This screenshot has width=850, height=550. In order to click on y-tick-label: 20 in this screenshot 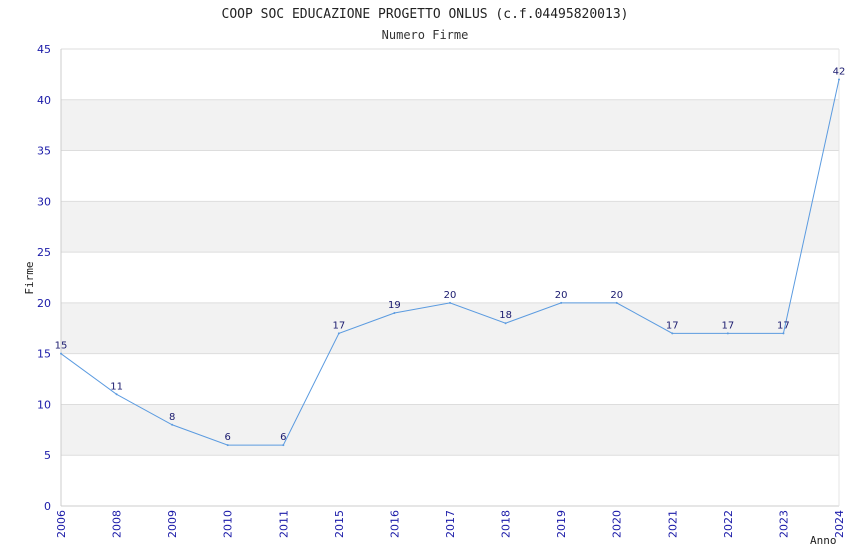, I will do `click(44, 303)`.